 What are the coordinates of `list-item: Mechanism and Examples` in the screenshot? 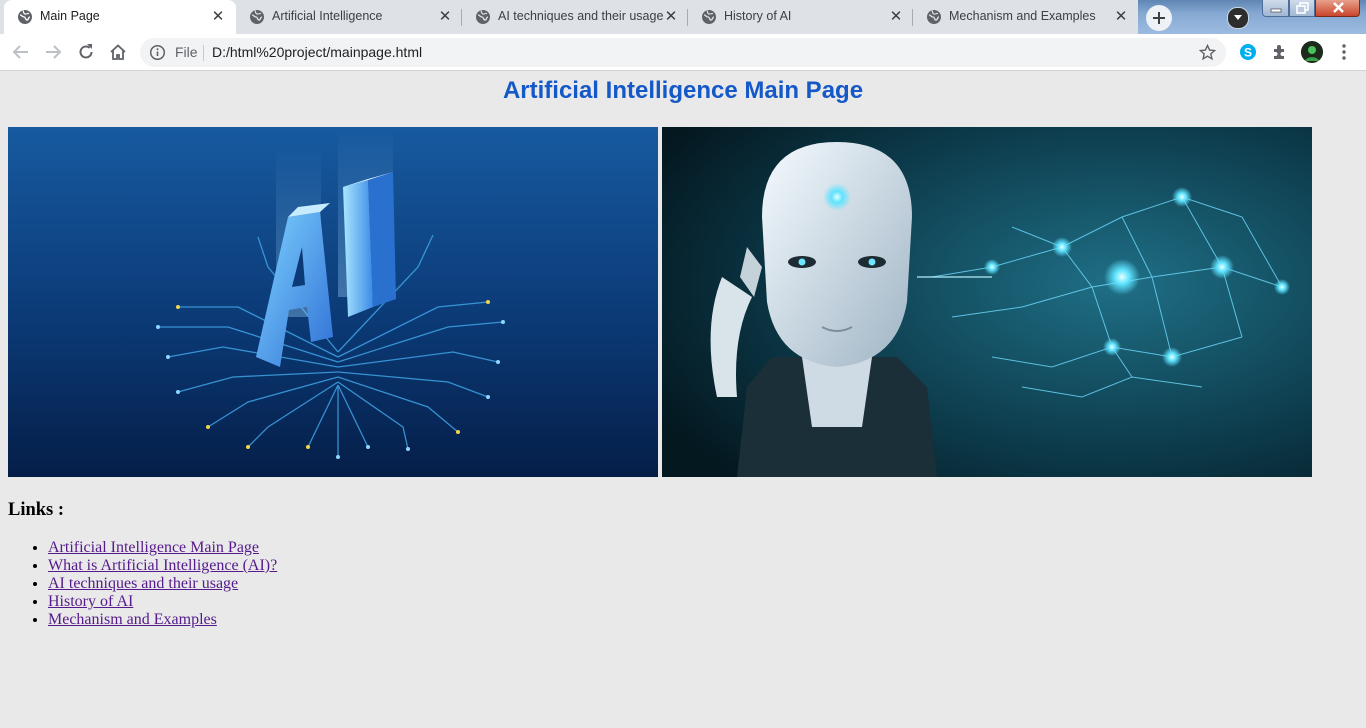 It's located at (162, 620).